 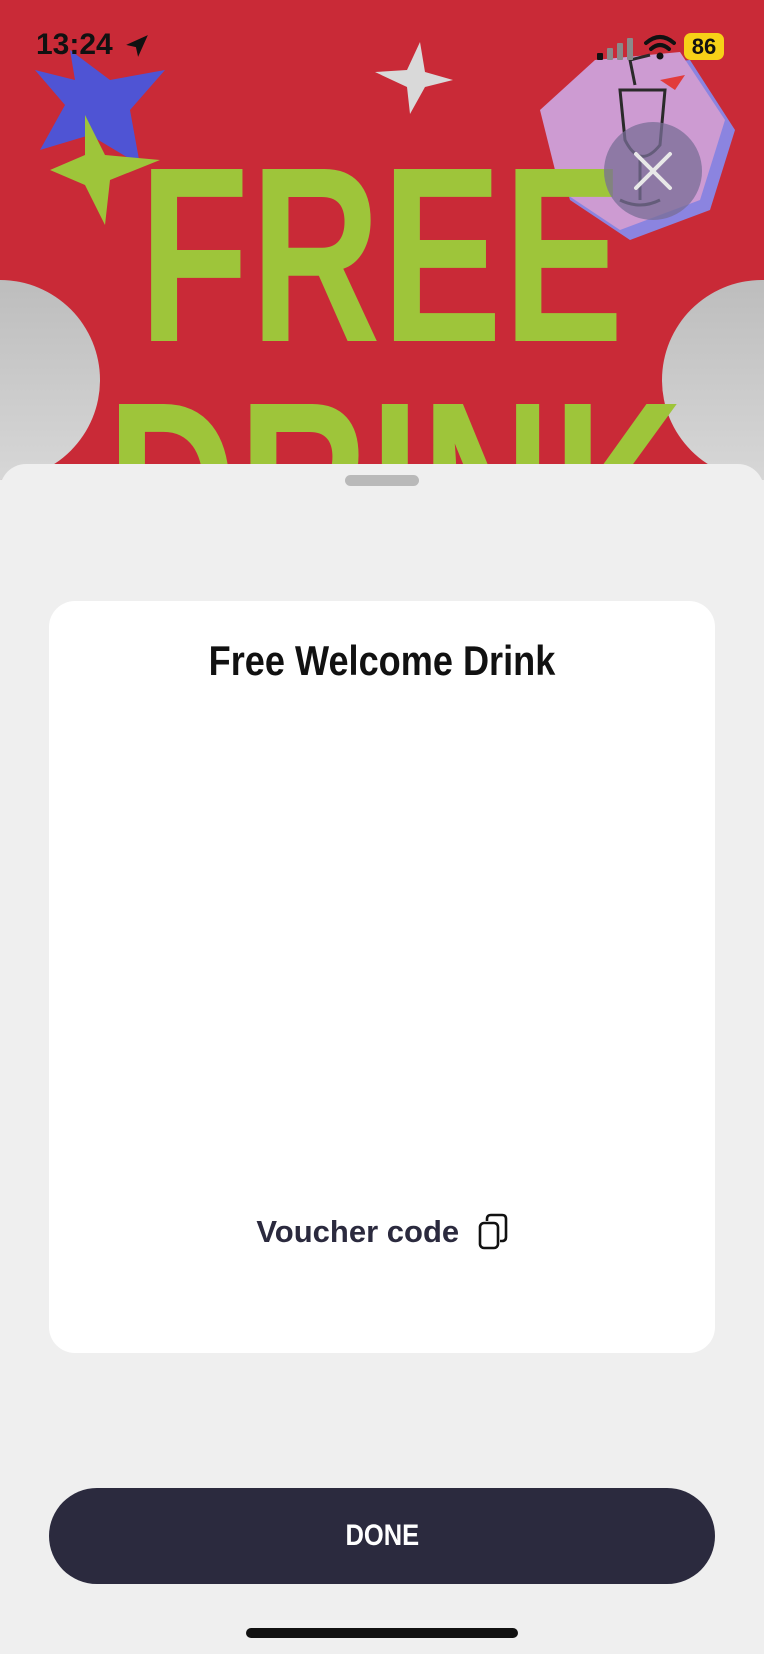 I want to click on voucher-code-row: Voucher code, so click(x=382, y=1232).